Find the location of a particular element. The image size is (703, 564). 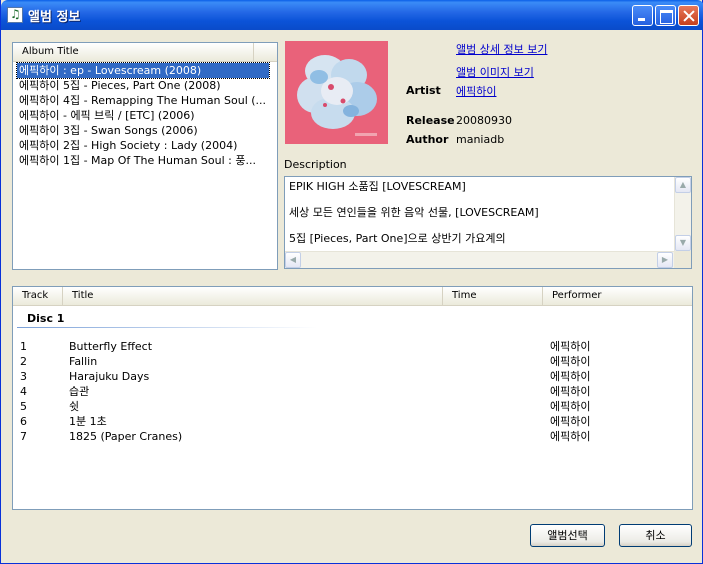

chevron-down-icon: ▼ is located at coordinates (683, 242).